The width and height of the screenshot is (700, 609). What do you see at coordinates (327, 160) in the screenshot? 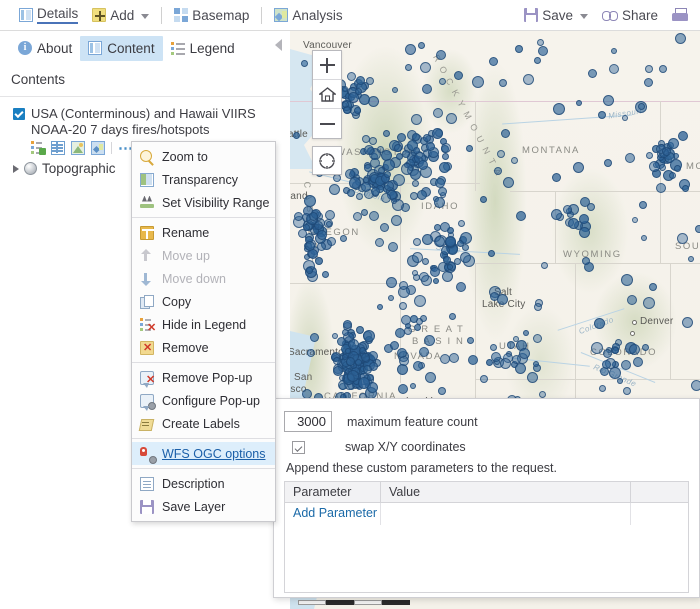
I see `locate-button` at bounding box center [327, 160].